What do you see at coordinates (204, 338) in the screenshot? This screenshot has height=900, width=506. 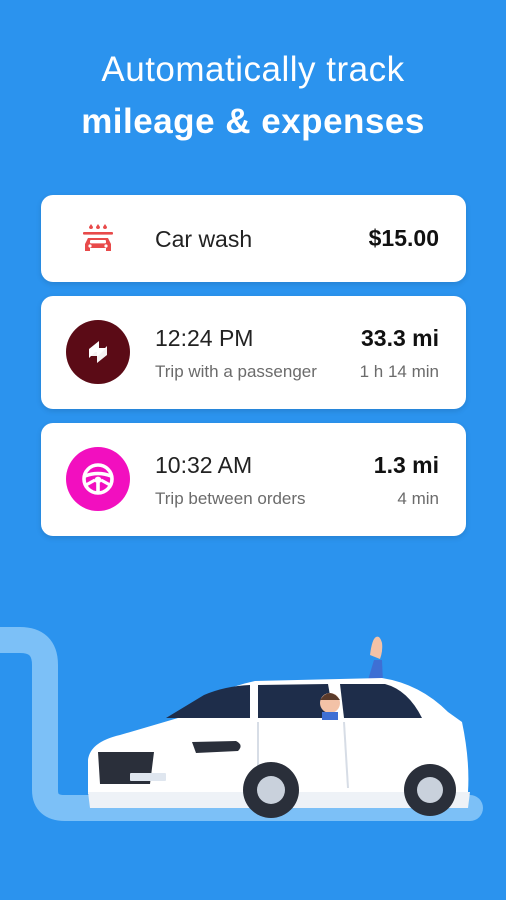 I see `trip-time: 12:24 PM` at bounding box center [204, 338].